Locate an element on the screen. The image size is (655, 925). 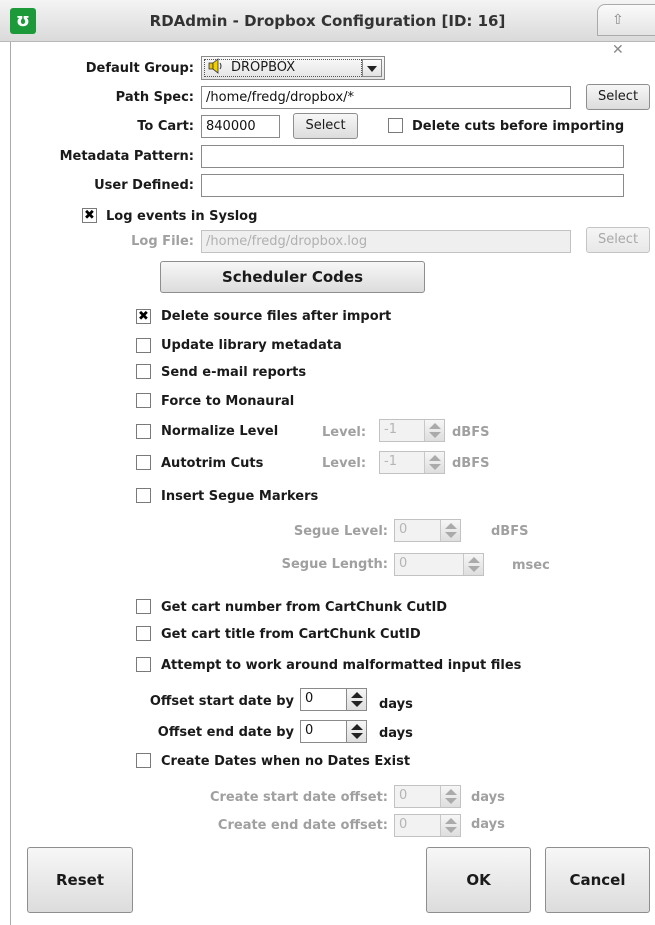
cartchunk-title-checkbox is located at coordinates (143, 633).